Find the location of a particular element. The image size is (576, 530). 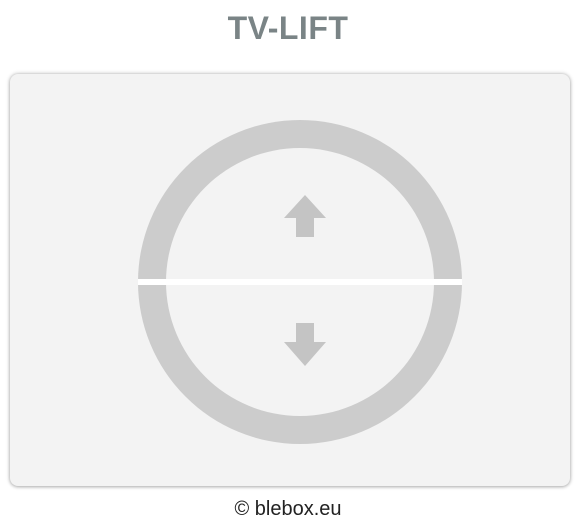

divider-line is located at coordinates (300, 282).